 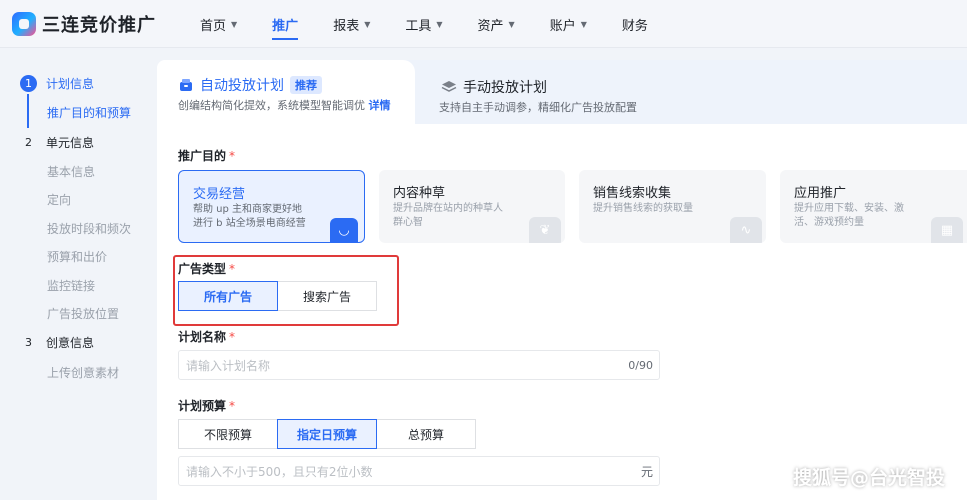 I want to click on step-number: 3, so click(x=28, y=342).